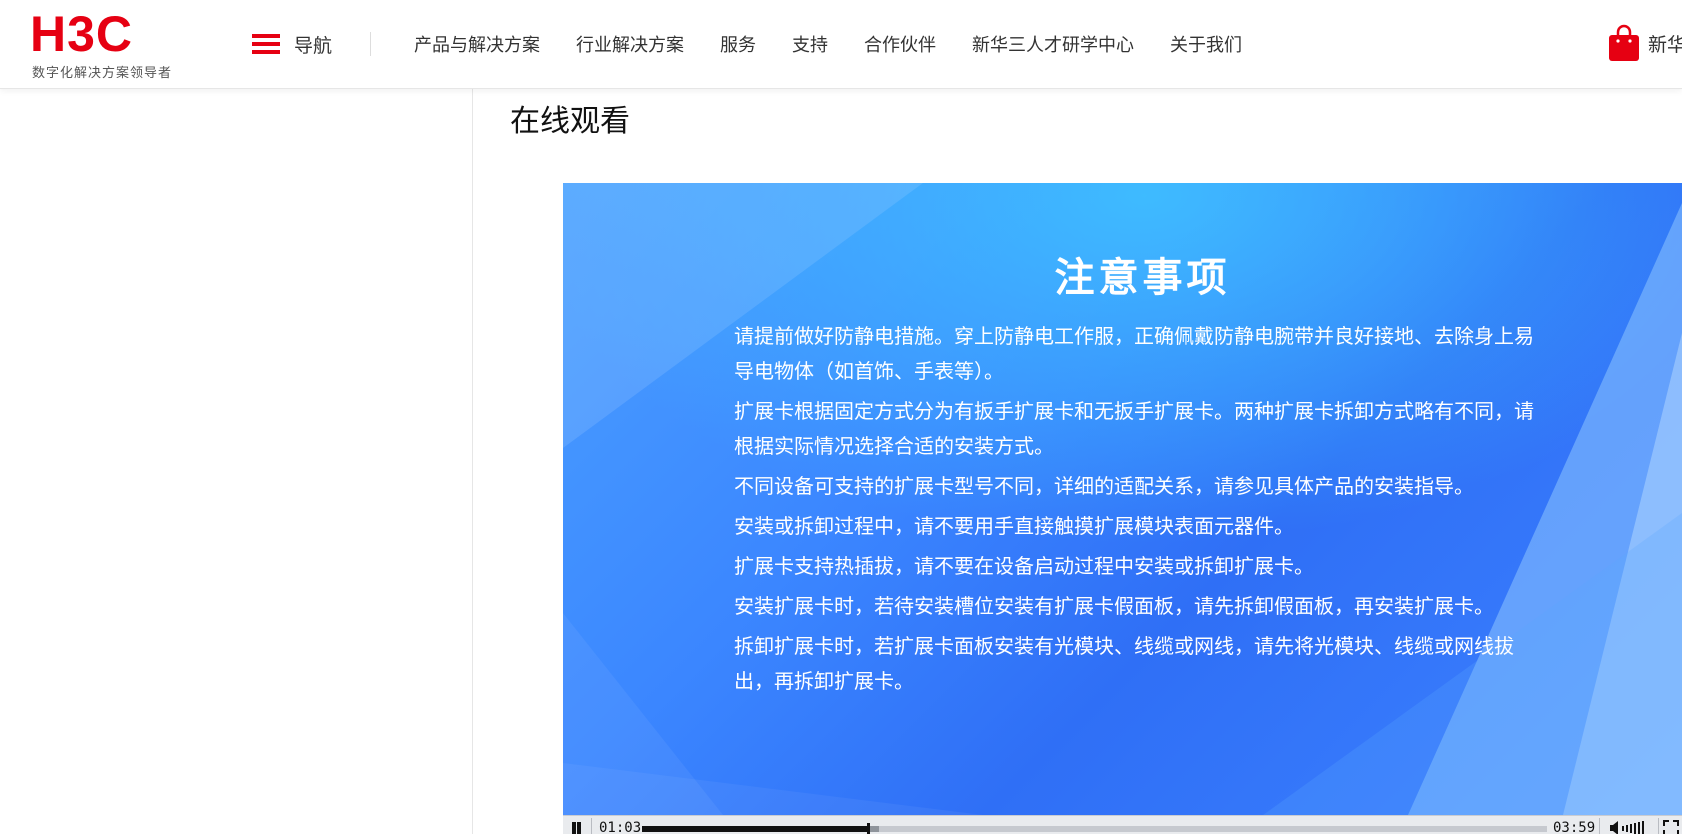 Image resolution: width=1682 pixels, height=834 pixels. I want to click on shop-link: 新华, so click(1645, 43).